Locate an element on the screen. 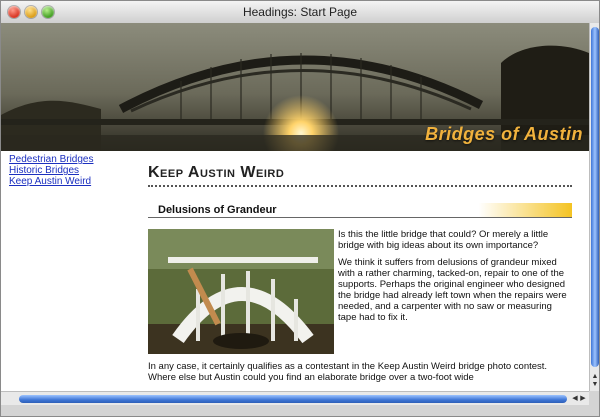  horizontal-scrollbar: ◀ ▶ is located at coordinates (295, 398).